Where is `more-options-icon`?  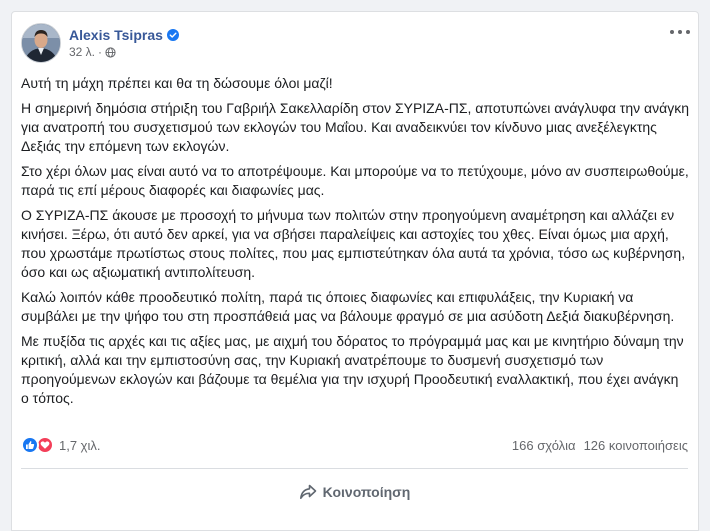 more-options-icon is located at coordinates (680, 32).